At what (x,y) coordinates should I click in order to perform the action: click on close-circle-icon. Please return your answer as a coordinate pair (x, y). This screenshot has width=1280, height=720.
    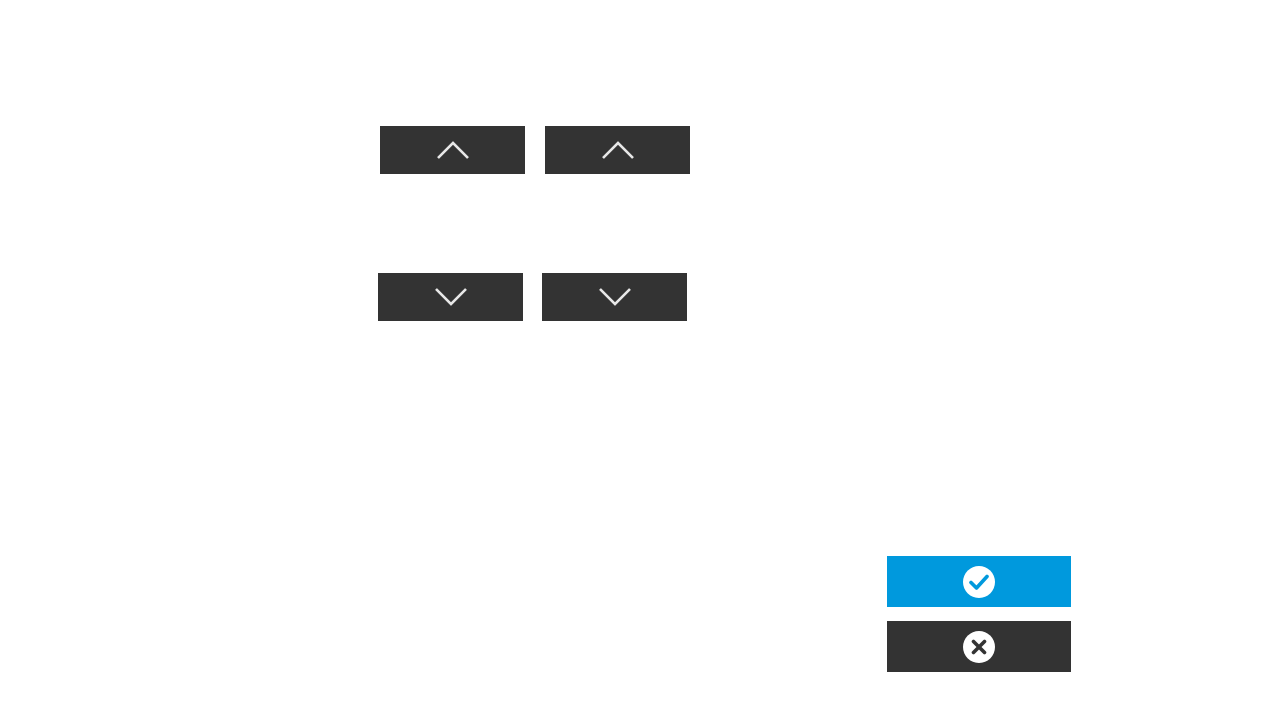
    Looking at the image, I should click on (979, 646).